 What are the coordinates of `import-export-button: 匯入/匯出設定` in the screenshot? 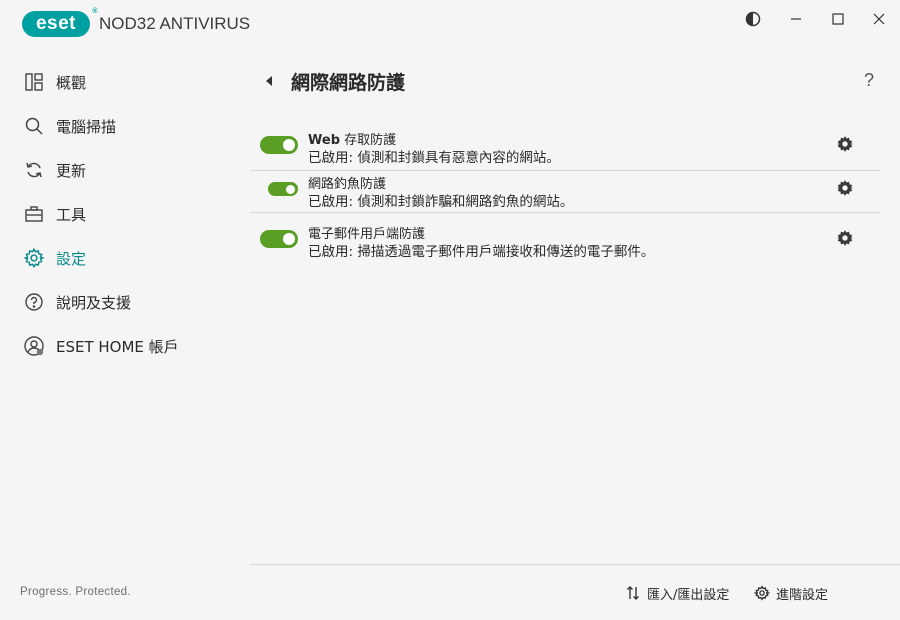 It's located at (677, 593).